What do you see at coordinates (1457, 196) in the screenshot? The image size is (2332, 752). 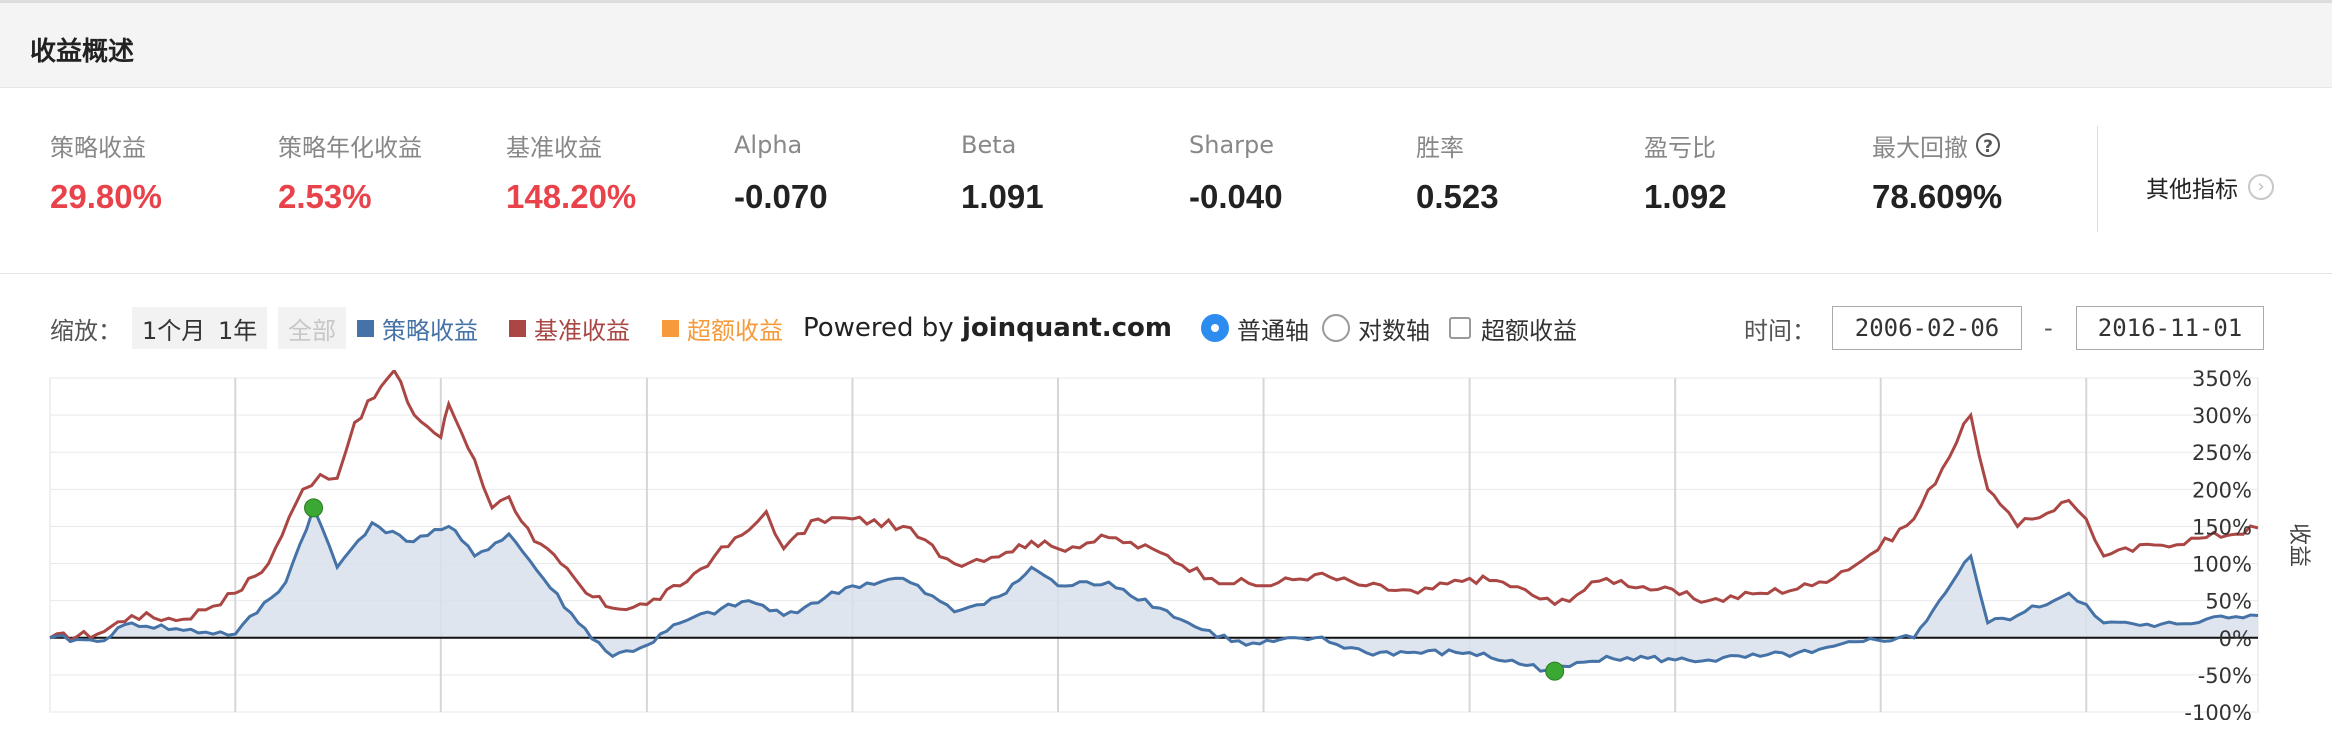 I see `metric-value: 0.523` at bounding box center [1457, 196].